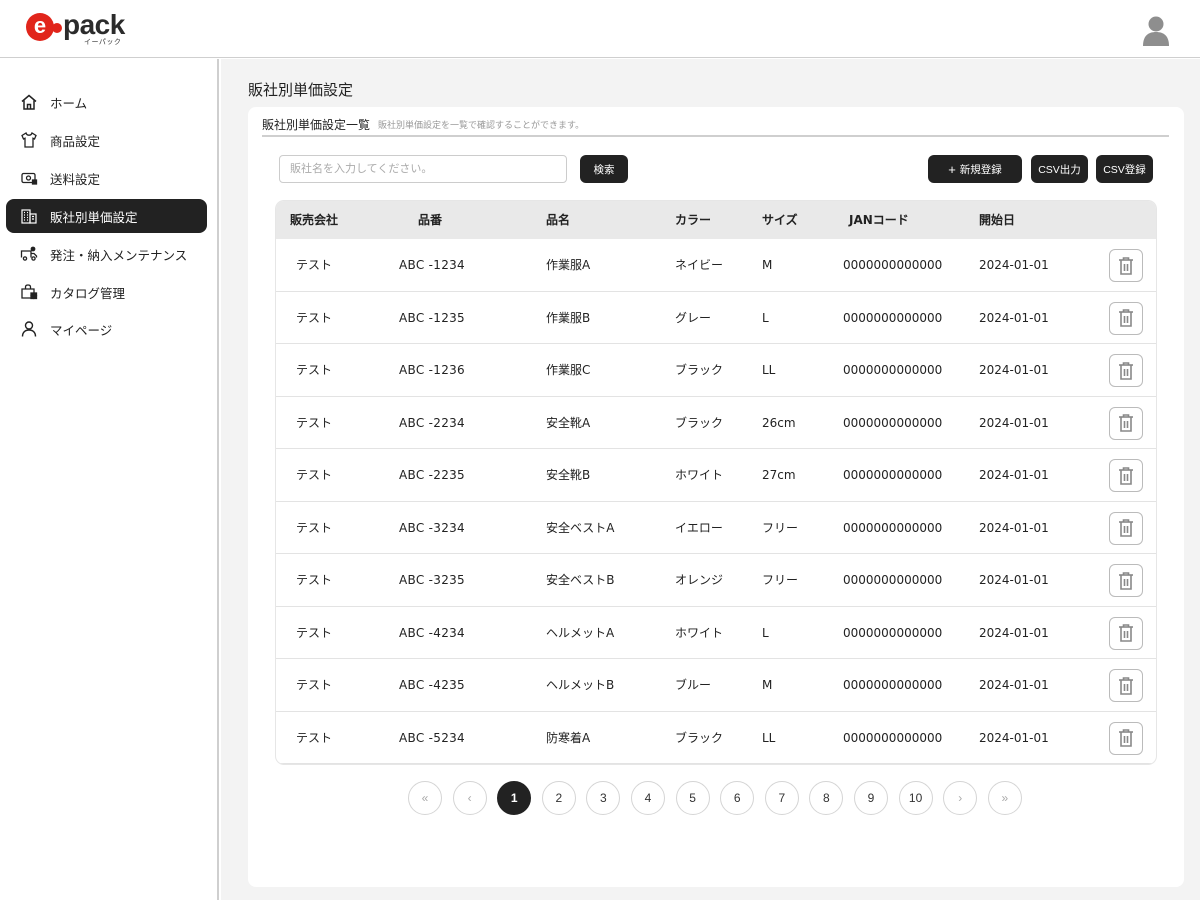  I want to click on cell-size: M, so click(767, 685).